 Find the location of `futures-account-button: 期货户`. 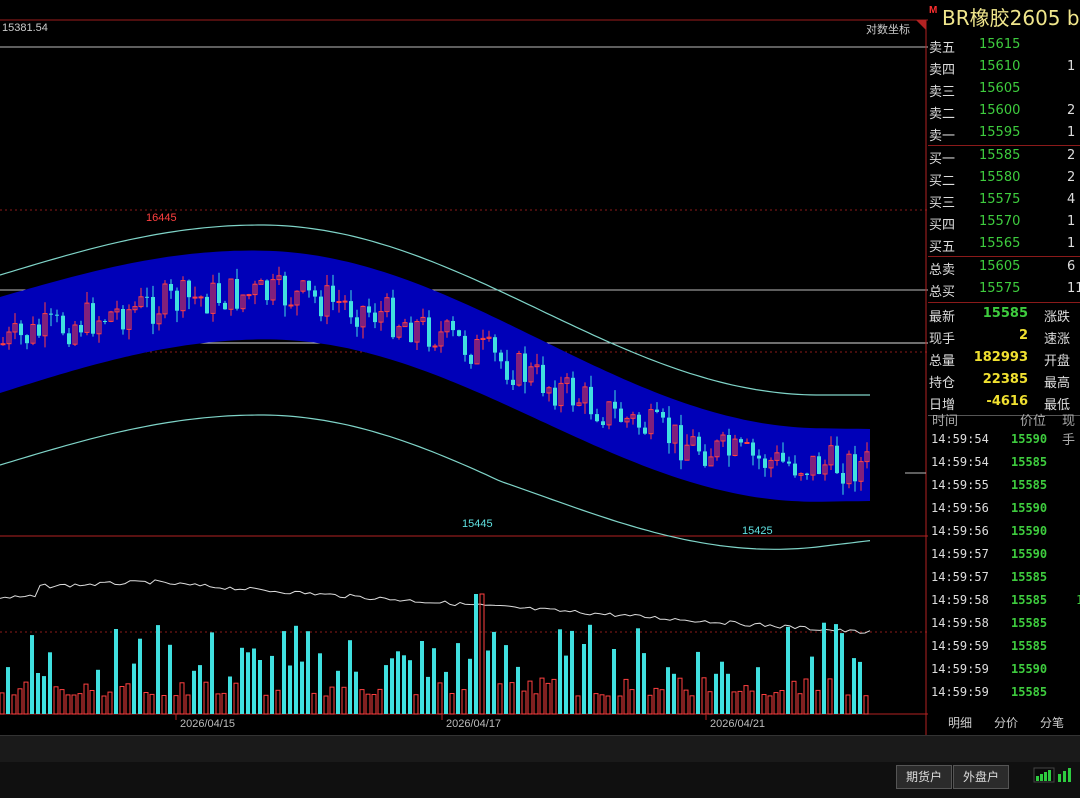

futures-account-button: 期货户 is located at coordinates (924, 777).